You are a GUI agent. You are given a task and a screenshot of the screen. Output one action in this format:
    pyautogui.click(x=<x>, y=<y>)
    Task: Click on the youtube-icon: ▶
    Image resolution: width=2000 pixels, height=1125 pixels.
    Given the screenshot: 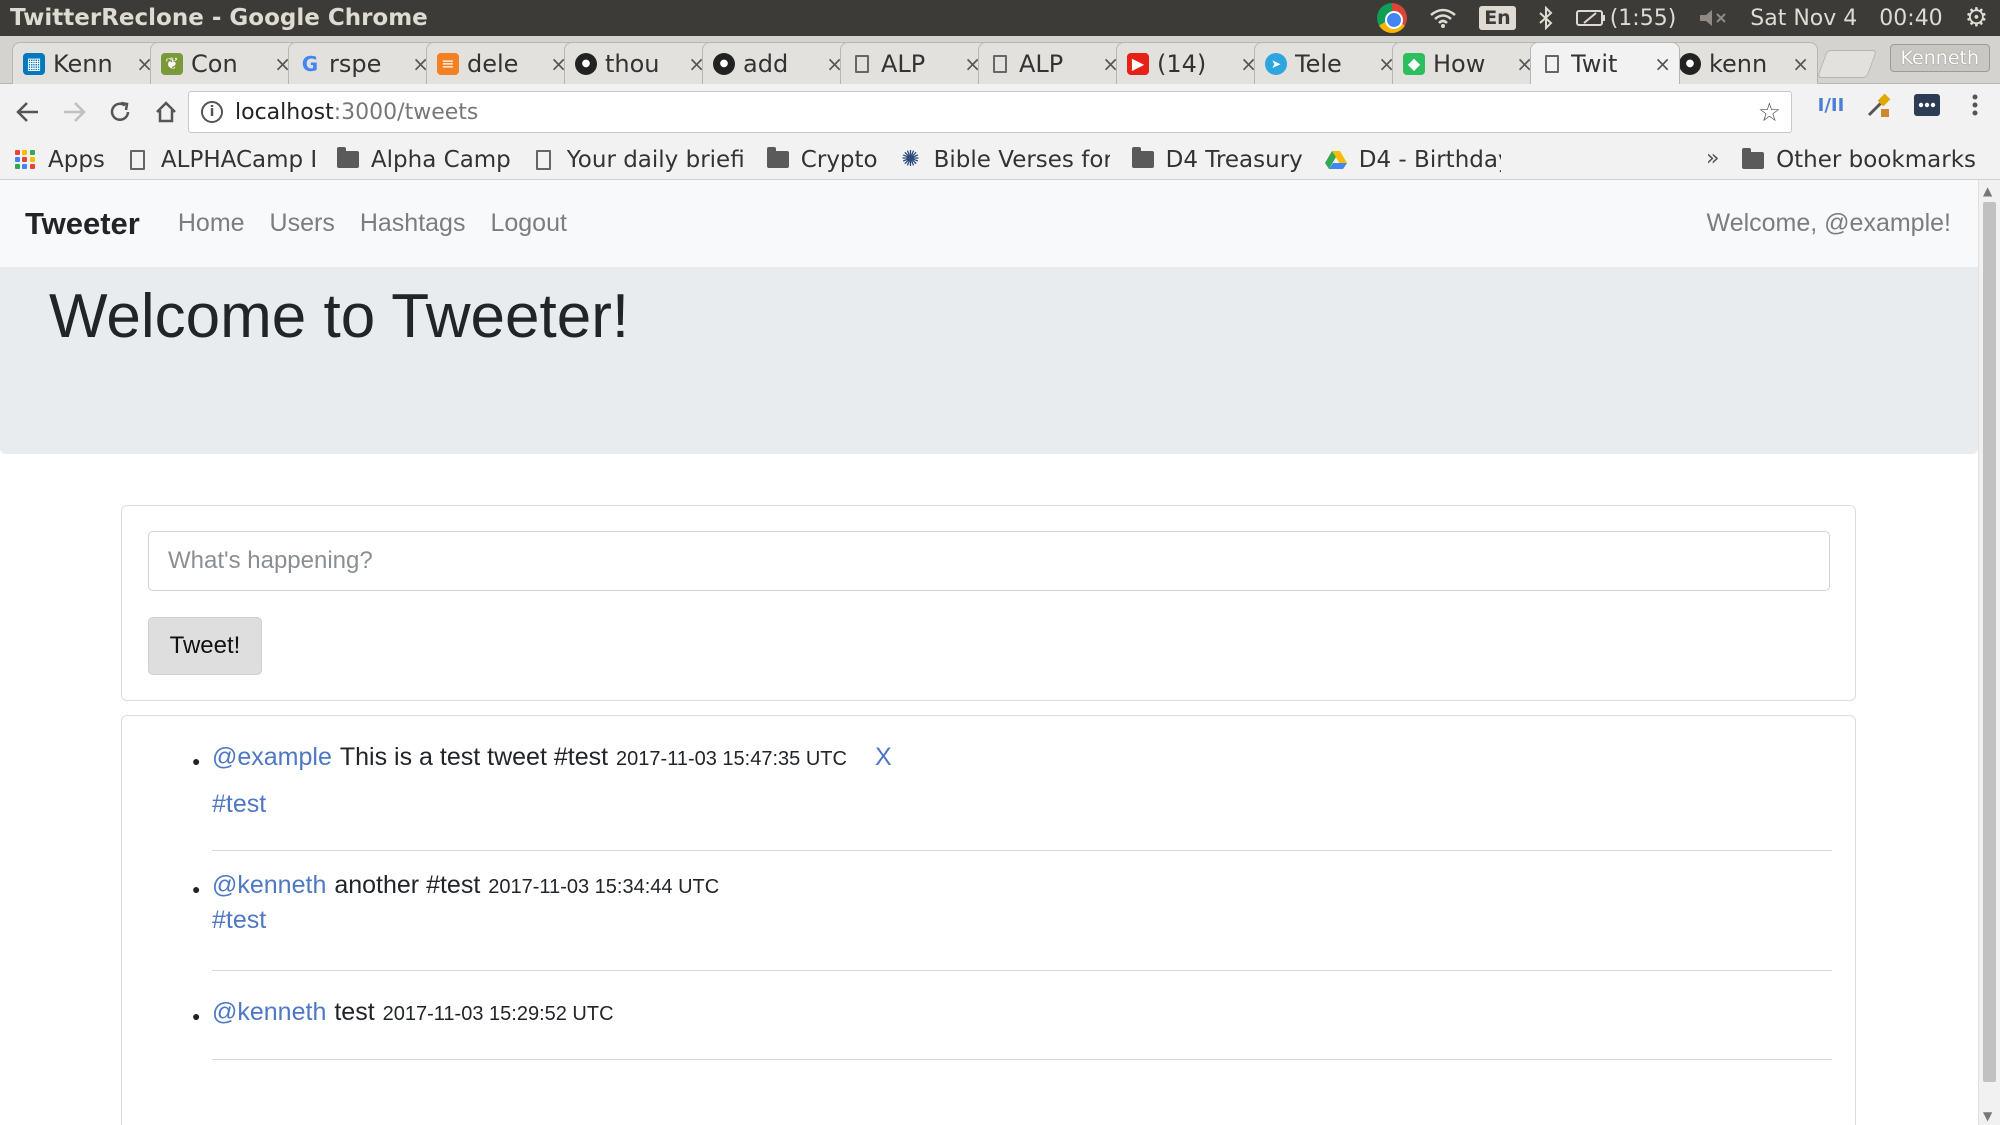 What is the action you would take?
    pyautogui.click(x=1138, y=63)
    